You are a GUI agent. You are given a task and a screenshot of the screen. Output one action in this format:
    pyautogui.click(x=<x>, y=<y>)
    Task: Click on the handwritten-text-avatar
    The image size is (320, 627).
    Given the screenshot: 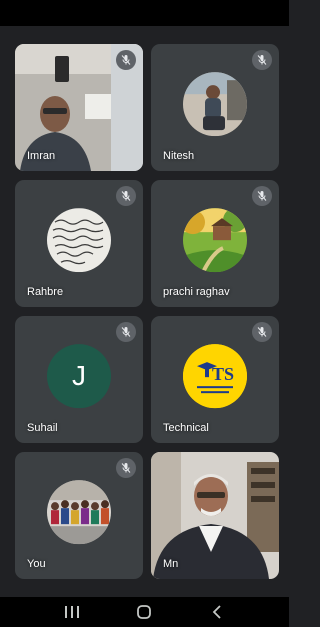 What is the action you would take?
    pyautogui.click(x=79, y=239)
    